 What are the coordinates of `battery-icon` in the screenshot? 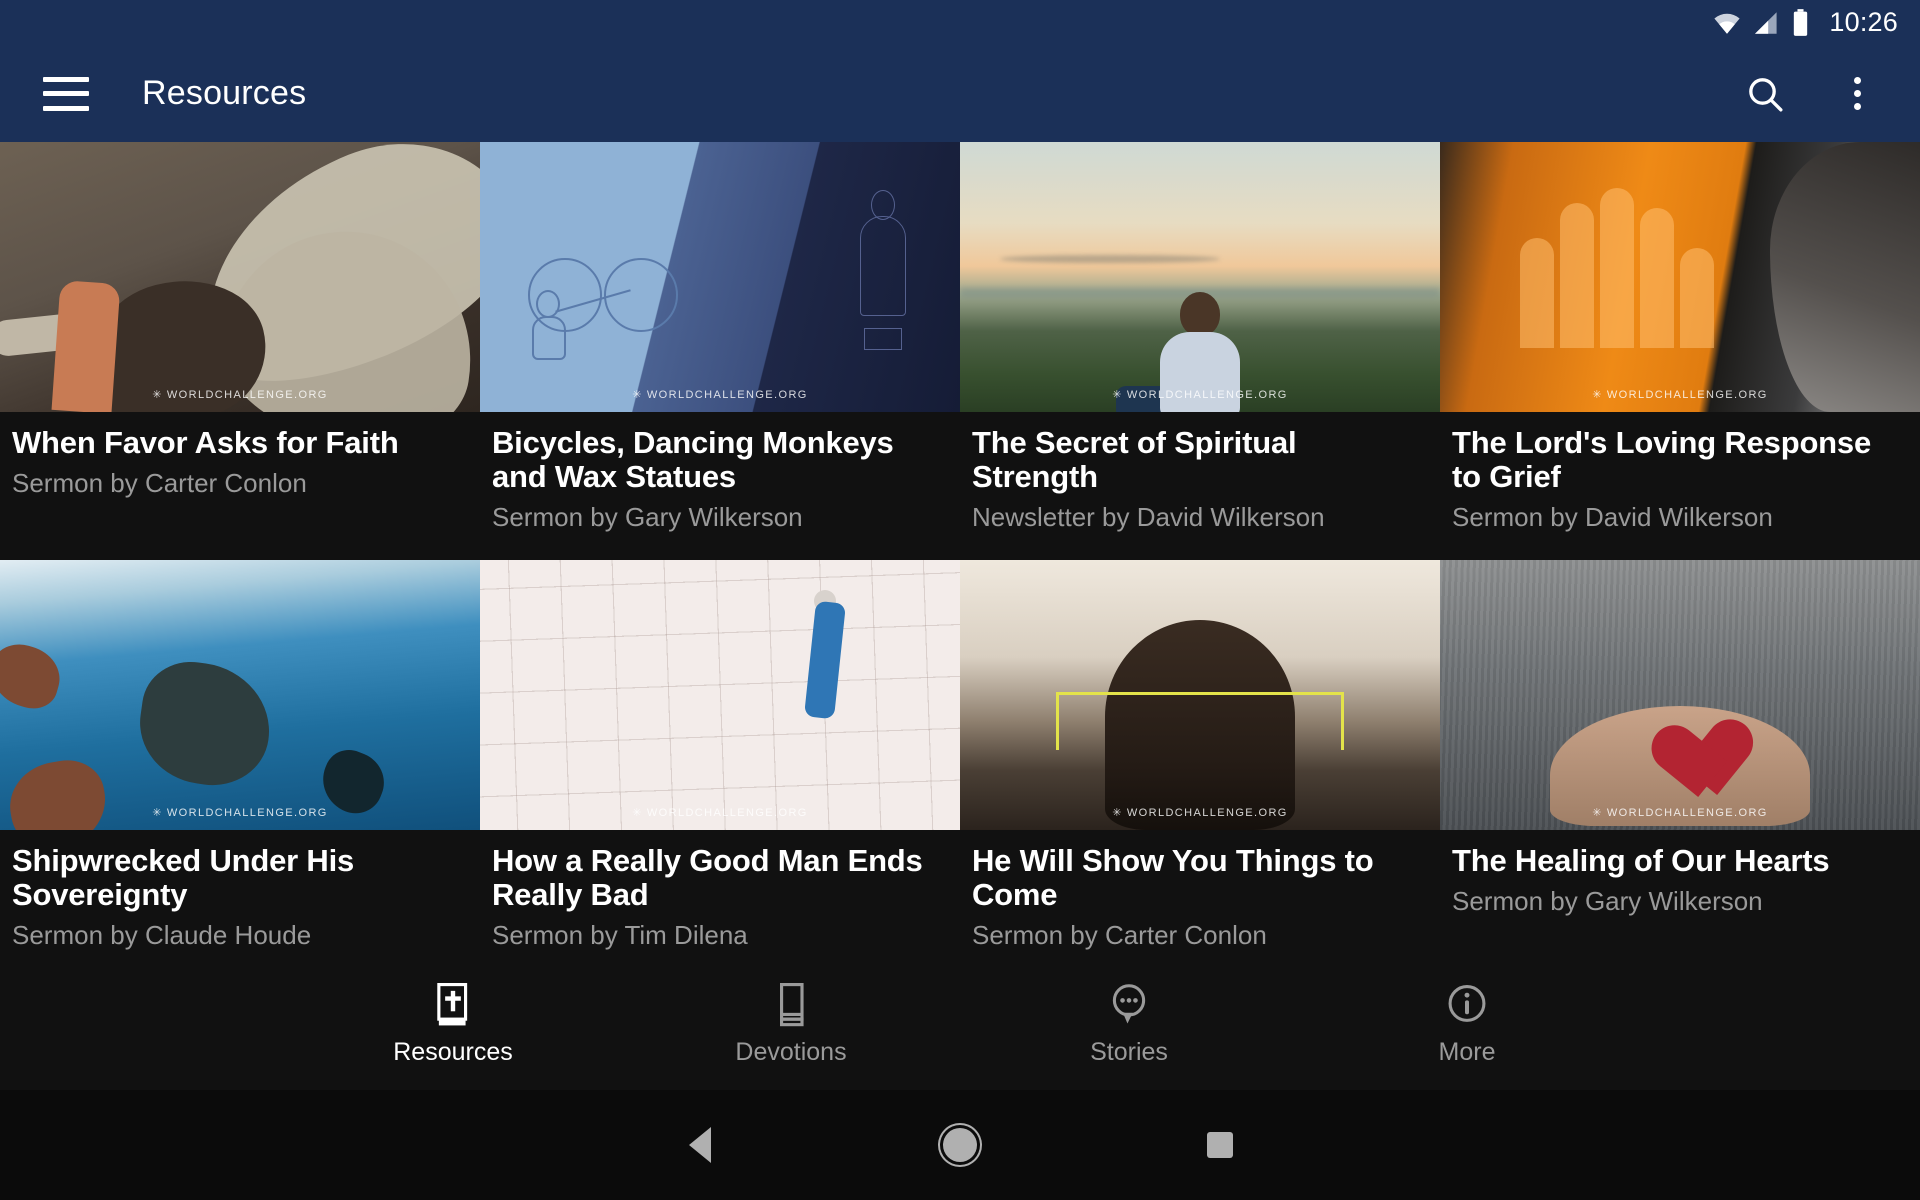 It's located at (1801, 22).